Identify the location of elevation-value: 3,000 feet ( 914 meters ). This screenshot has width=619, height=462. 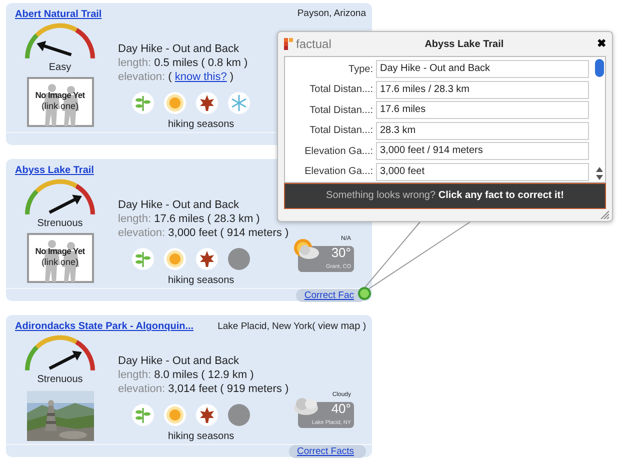
(228, 233).